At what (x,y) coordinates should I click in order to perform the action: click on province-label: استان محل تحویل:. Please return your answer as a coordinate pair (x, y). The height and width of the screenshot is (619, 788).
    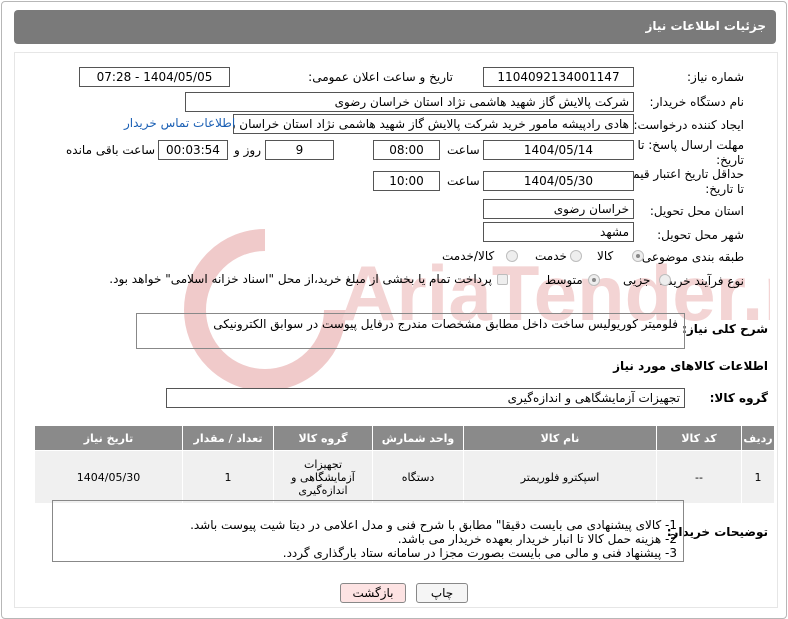
    Looking at the image, I should click on (696, 211).